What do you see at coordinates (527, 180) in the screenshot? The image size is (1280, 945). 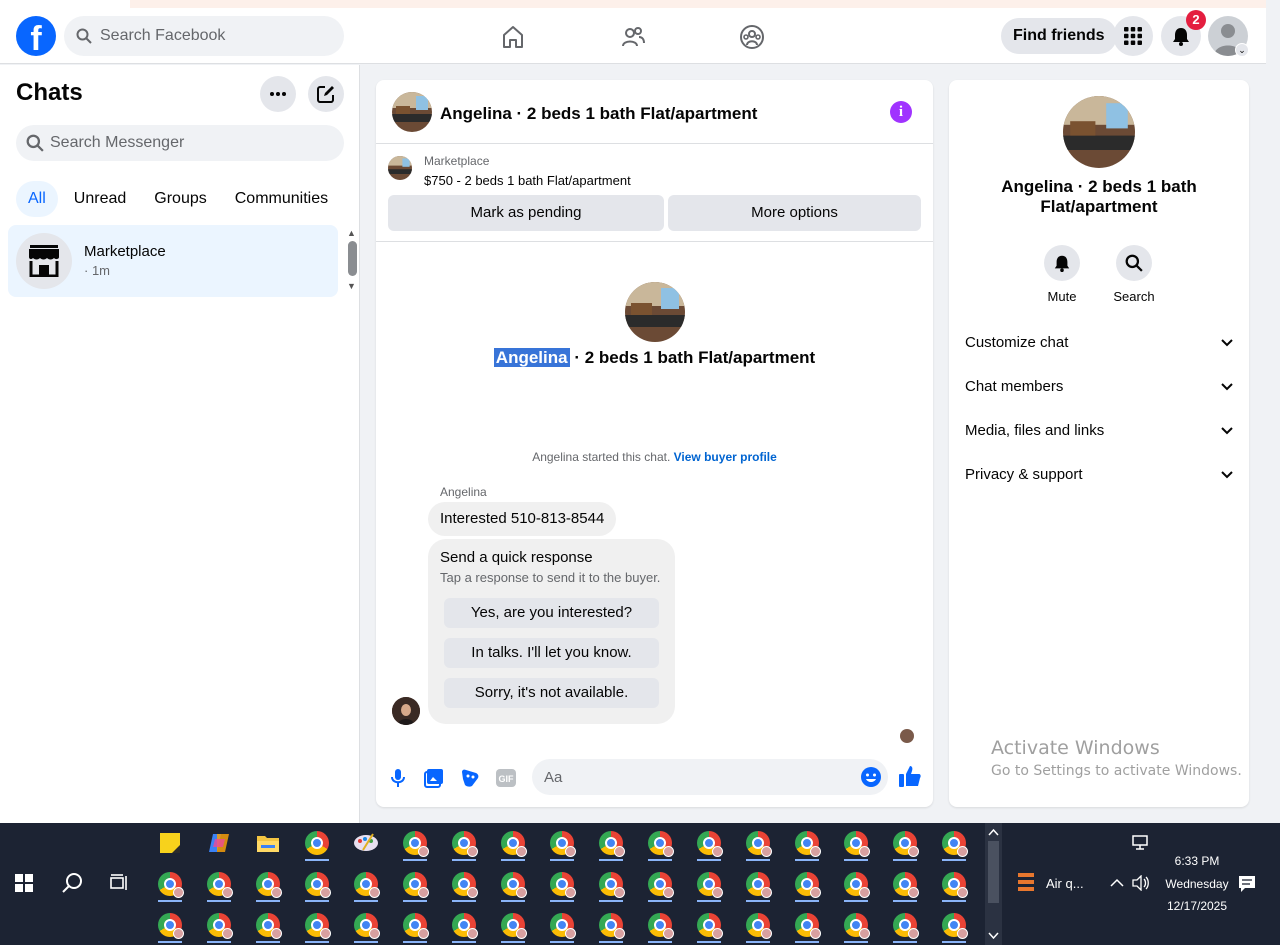 I see `listing-price-title: $750 - 2 beds 1 bath Flat/apartment` at bounding box center [527, 180].